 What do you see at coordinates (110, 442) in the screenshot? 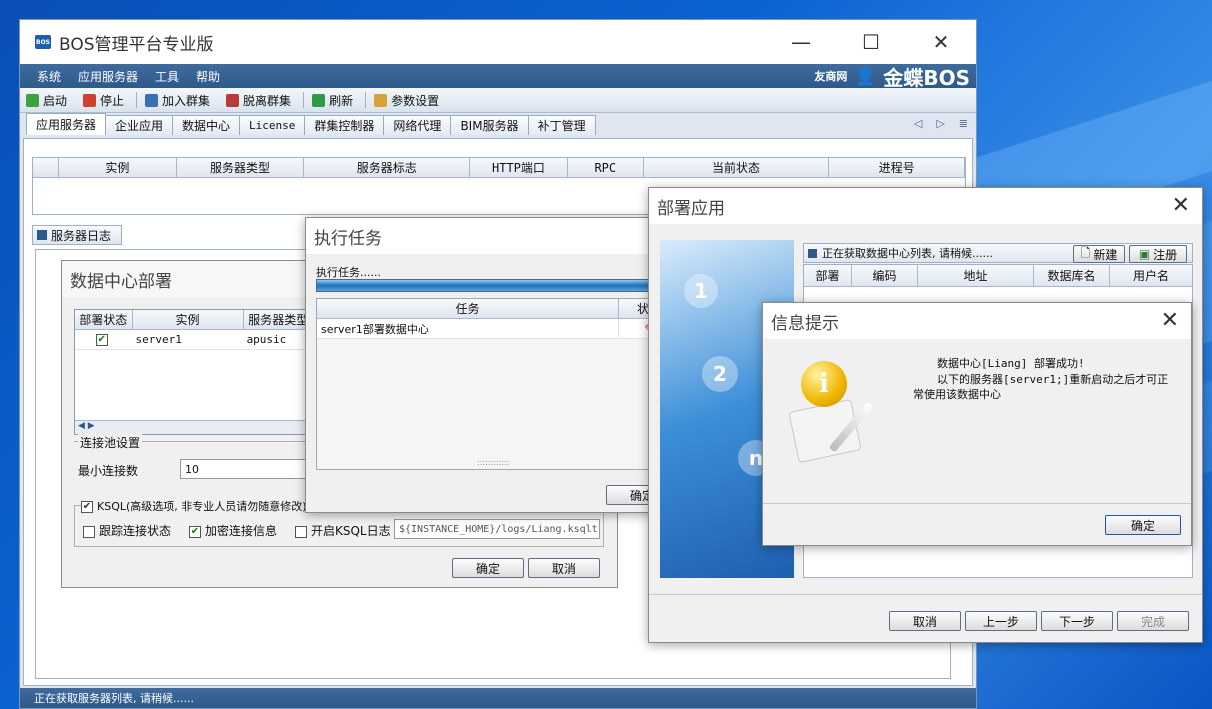
I see `pool-legend: 连接池设置` at bounding box center [110, 442].